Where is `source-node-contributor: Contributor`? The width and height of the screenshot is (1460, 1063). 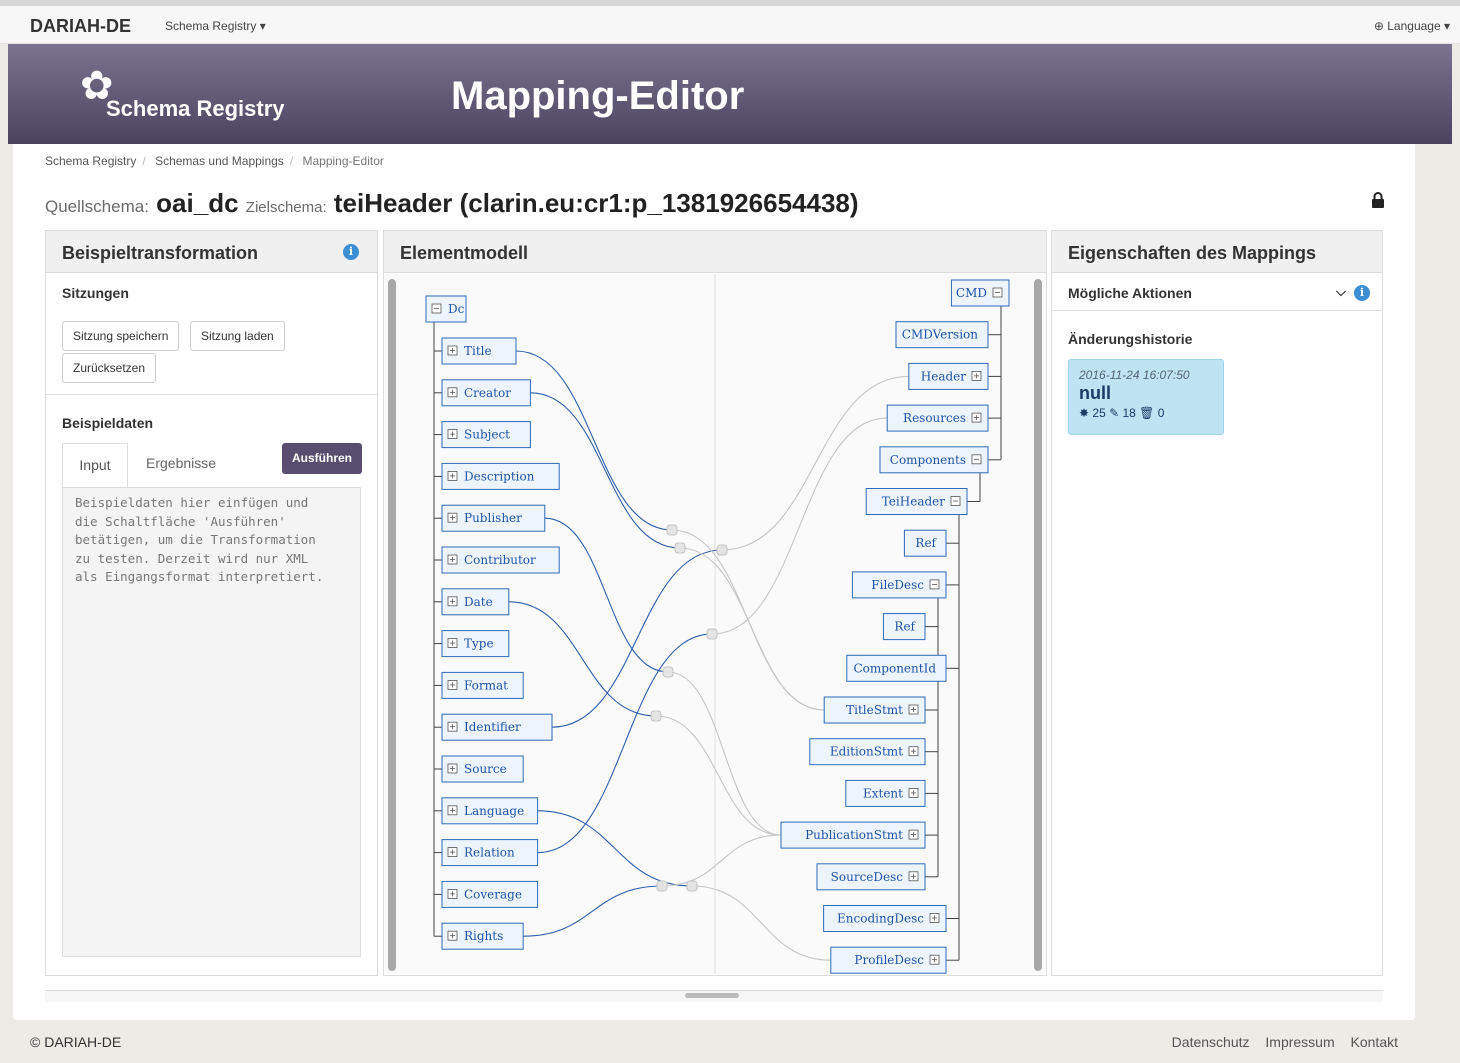 source-node-contributor: Contributor is located at coordinates (500, 560).